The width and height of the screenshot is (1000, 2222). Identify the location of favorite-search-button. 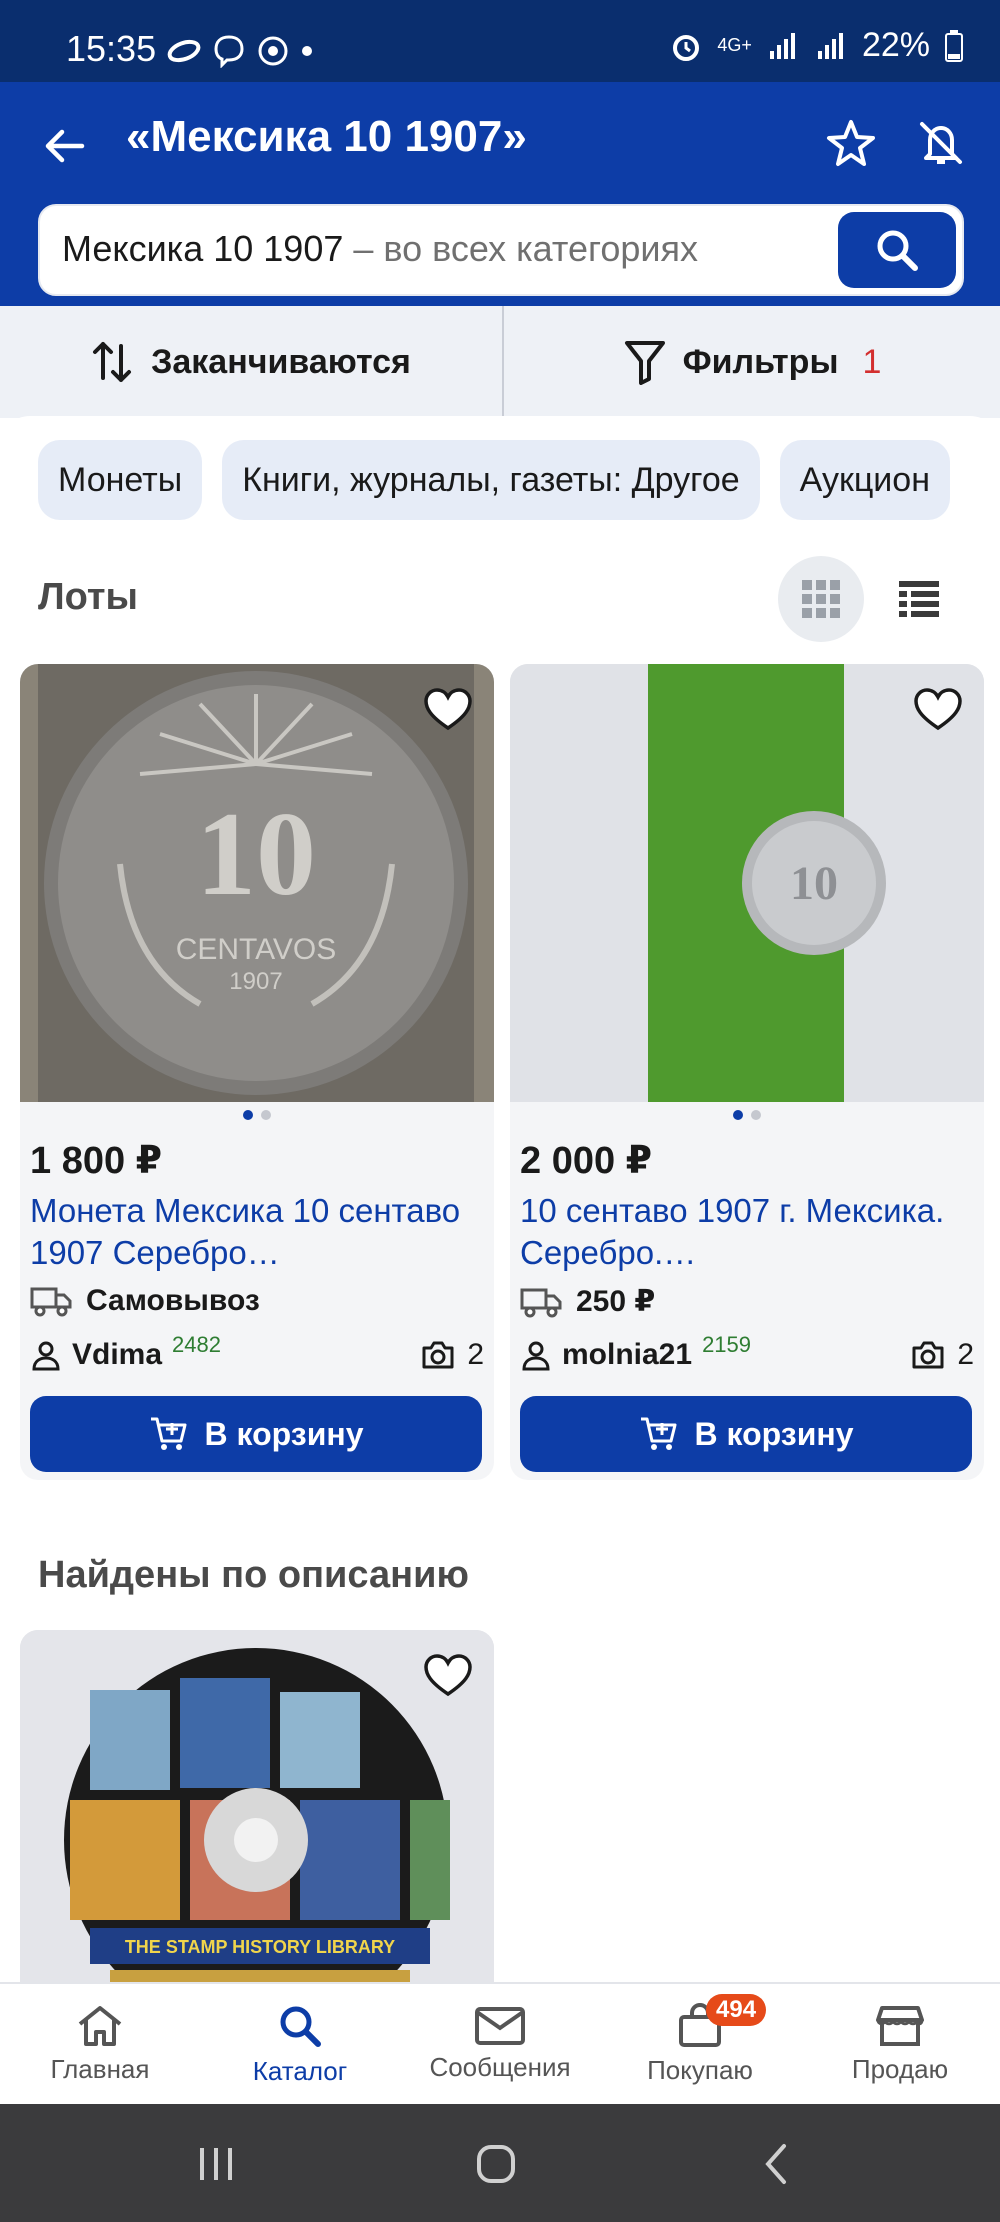
(851, 143).